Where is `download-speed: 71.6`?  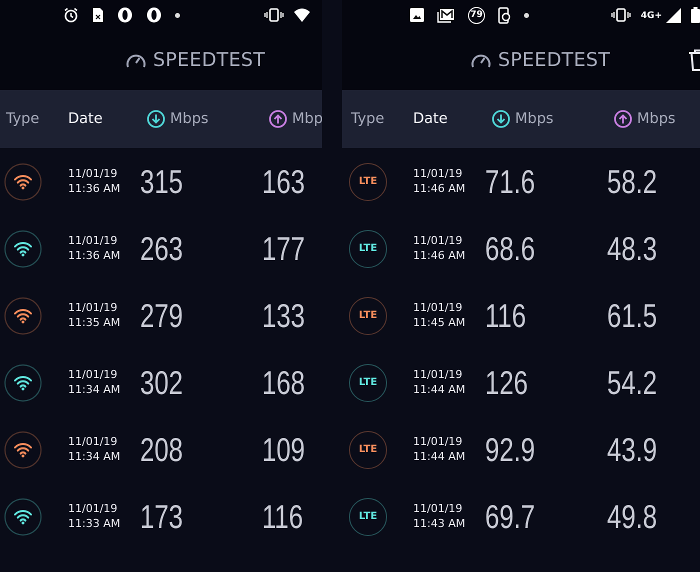 download-speed: 71.6 is located at coordinates (510, 181).